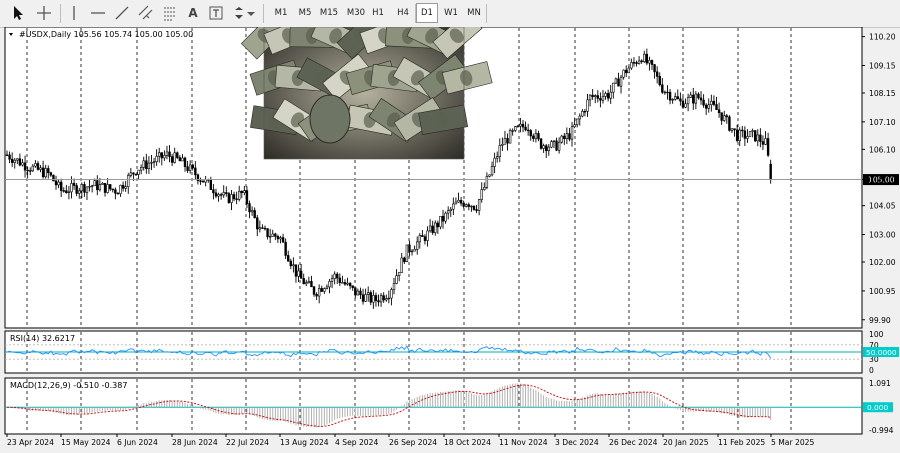  Describe the element at coordinates (137, 442) in the screenshot. I see `x-tick-label: 6 Jun 2024` at that location.